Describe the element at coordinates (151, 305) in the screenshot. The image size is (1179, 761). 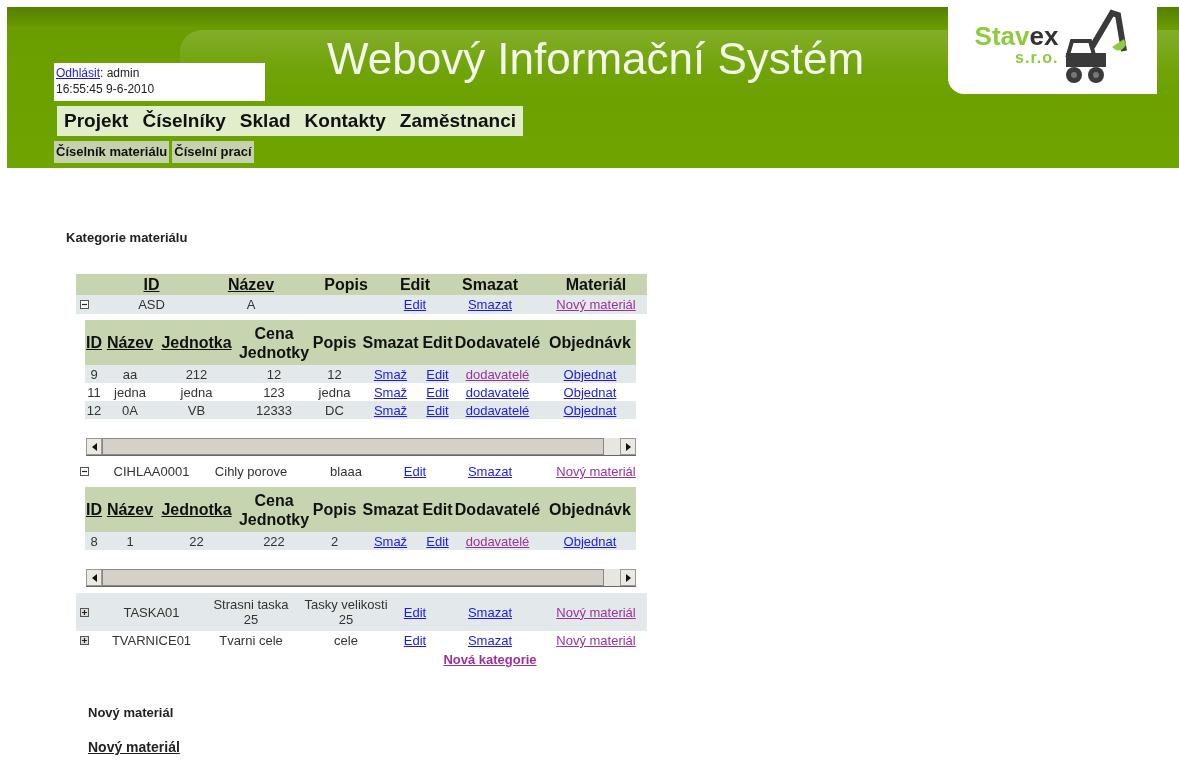
I see `table-cell-text: ASD` at that location.